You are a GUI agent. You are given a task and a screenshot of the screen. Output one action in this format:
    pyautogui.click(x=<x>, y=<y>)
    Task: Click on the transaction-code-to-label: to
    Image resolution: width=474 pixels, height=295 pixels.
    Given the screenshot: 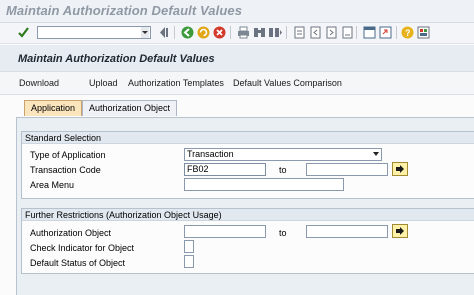 What is the action you would take?
    pyautogui.click(x=283, y=170)
    